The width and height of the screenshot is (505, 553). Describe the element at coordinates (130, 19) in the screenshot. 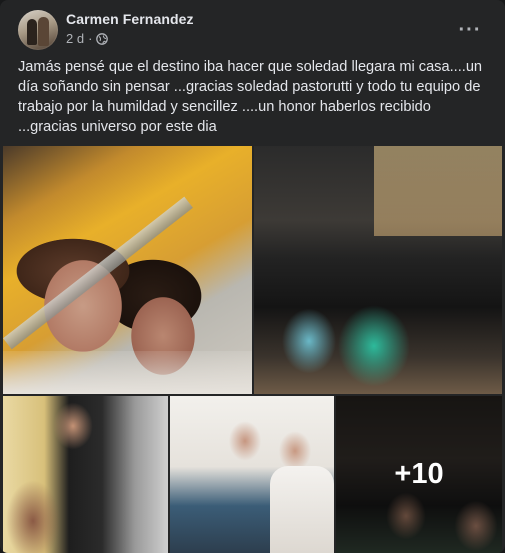

I see `author-name: Carmen Fernandez` at that location.